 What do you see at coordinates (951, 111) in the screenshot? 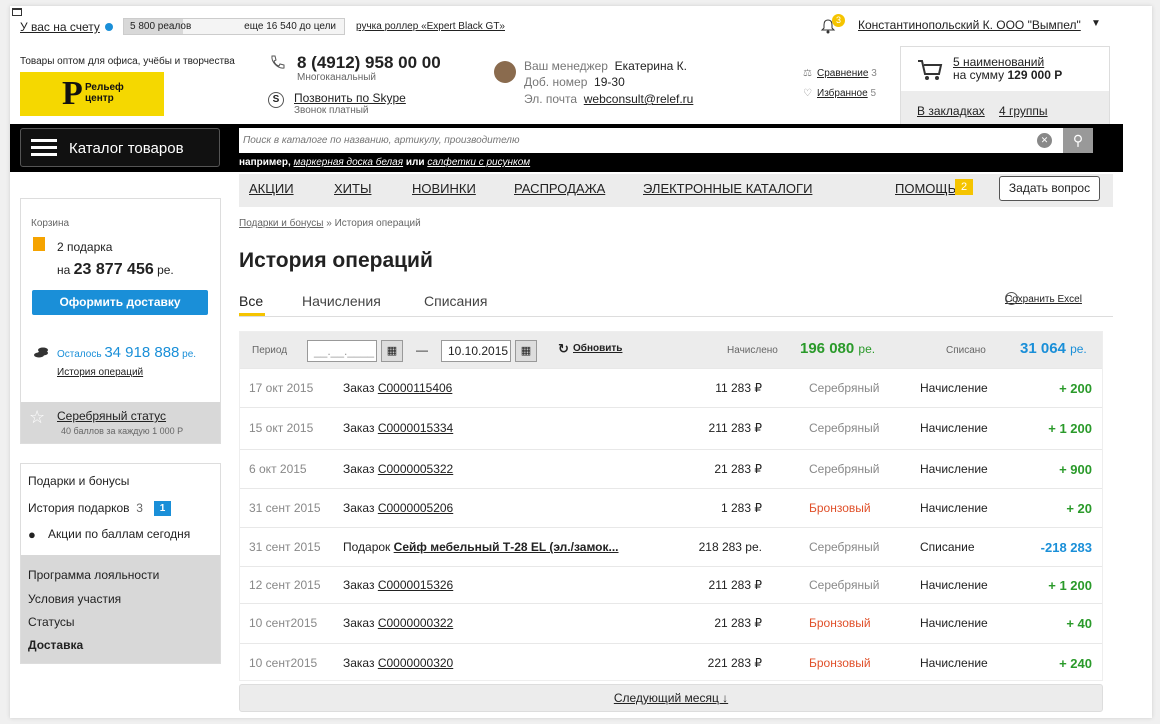
I see `bookmarks-link: В закладках` at bounding box center [951, 111].